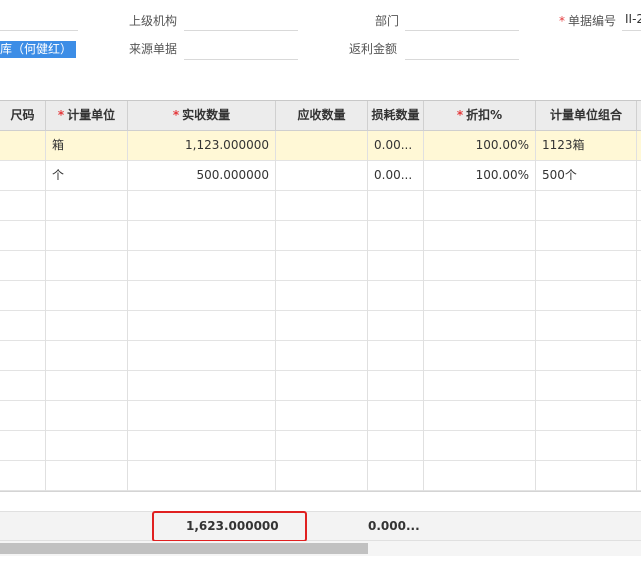 This screenshot has height=566, width=641. Describe the element at coordinates (241, 19) in the screenshot. I see `parent-org-field` at that location.